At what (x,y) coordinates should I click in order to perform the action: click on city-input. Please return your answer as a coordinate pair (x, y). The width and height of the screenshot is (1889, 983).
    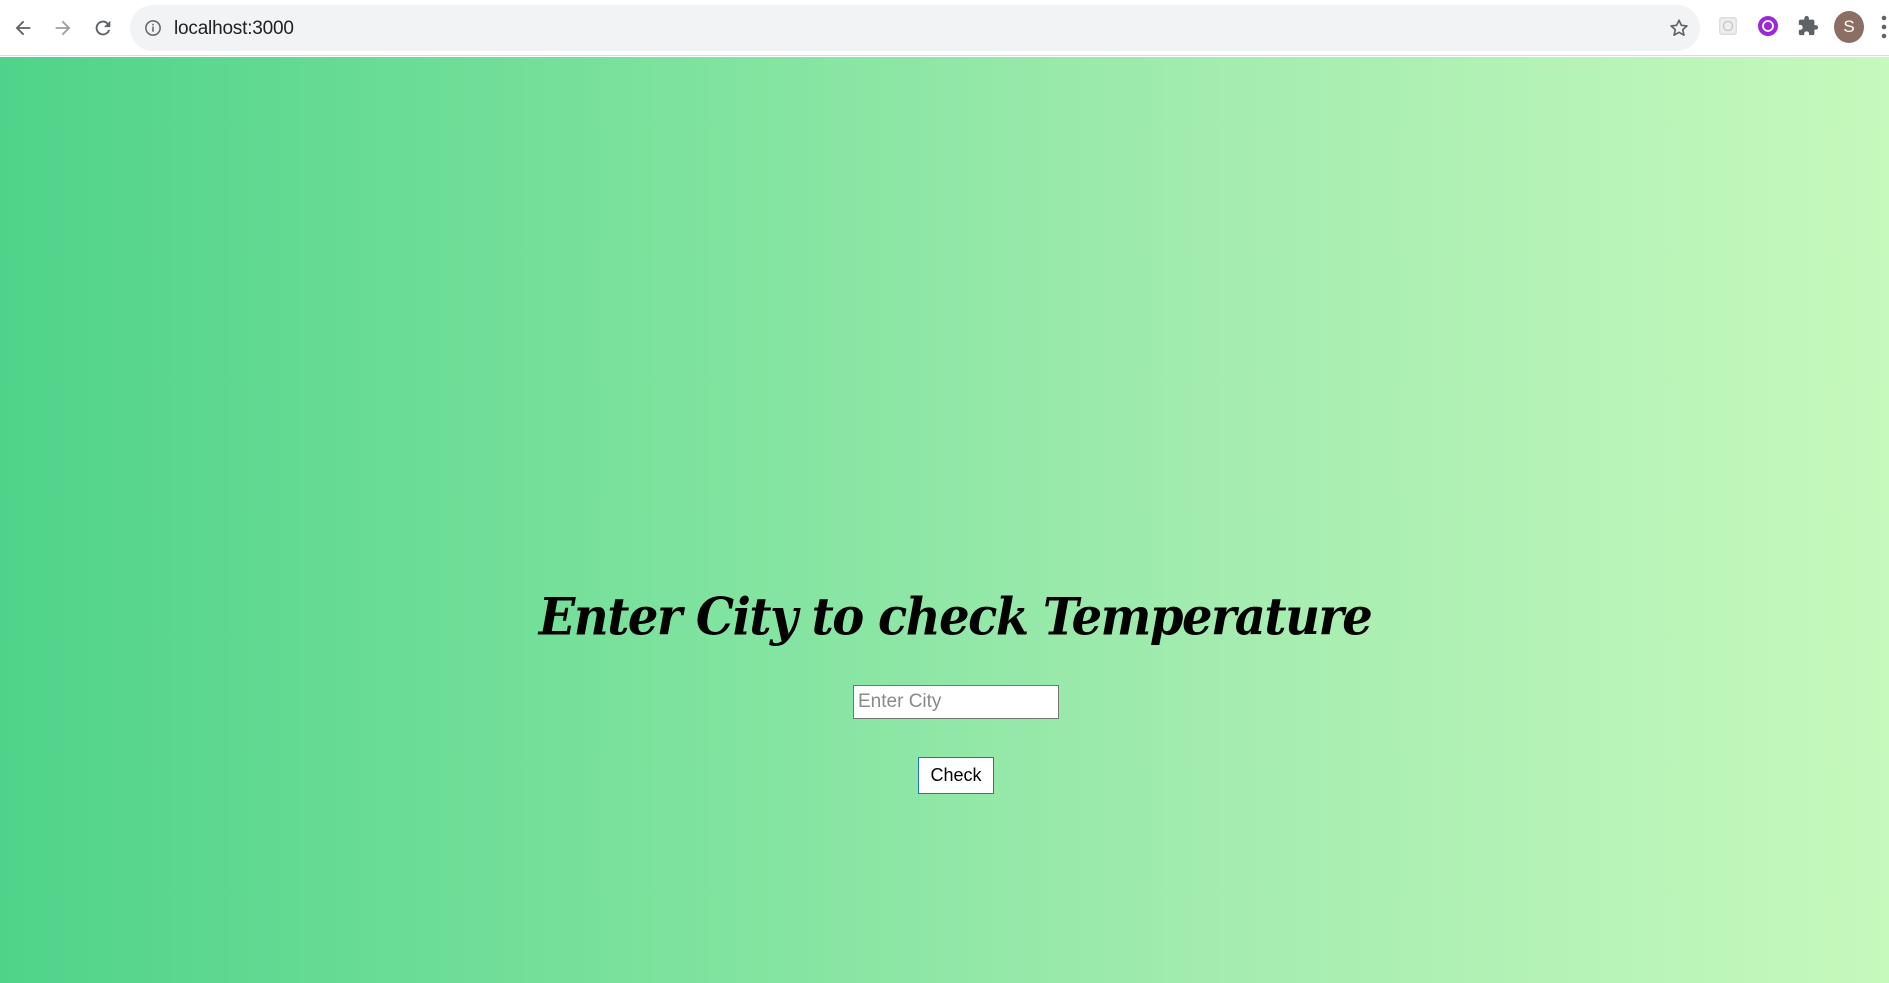
    Looking at the image, I should click on (956, 702).